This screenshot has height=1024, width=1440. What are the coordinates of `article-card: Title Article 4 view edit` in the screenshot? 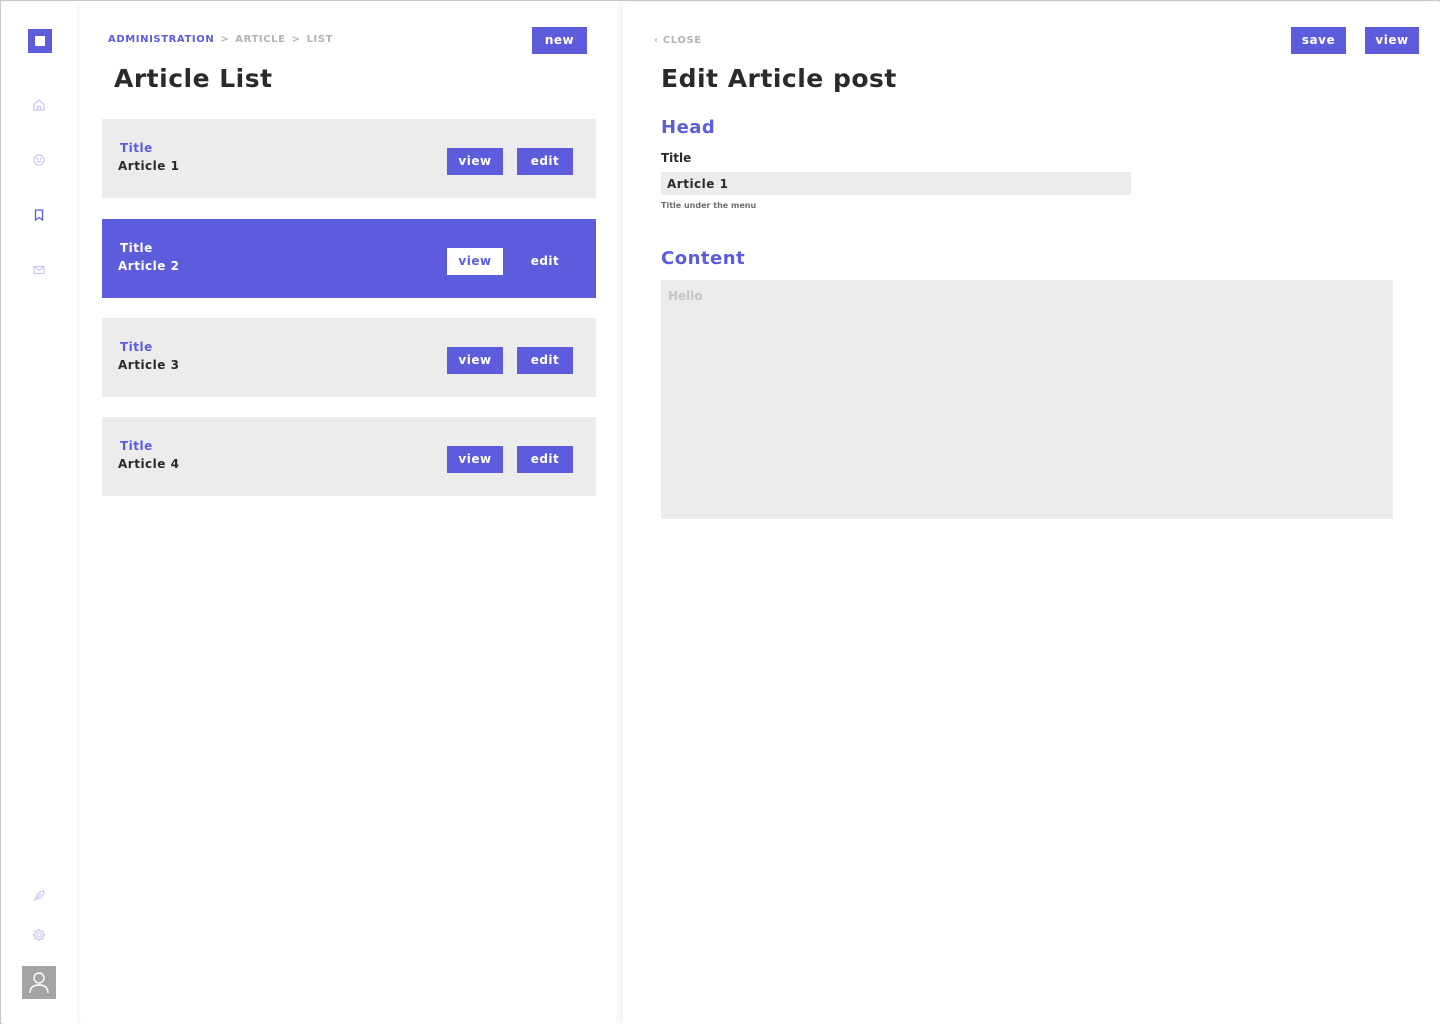 It's located at (349, 456).